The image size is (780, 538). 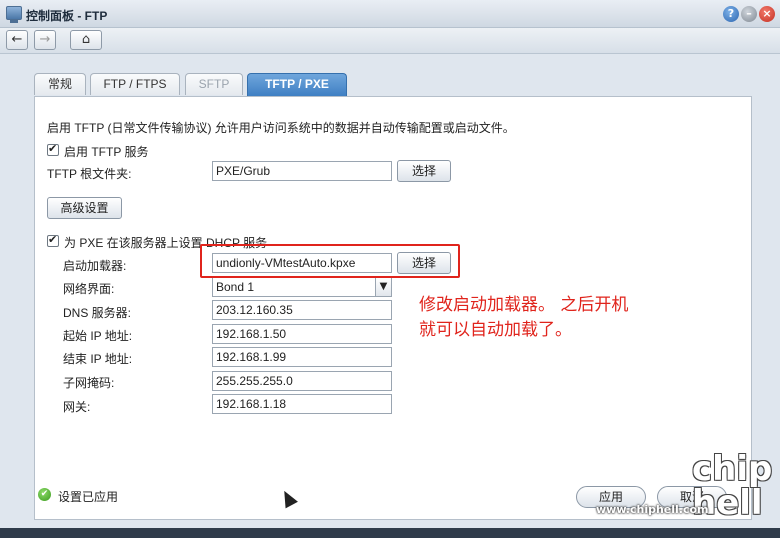 What do you see at coordinates (53, 149) in the screenshot?
I see `enable-tftp-checkbox` at bounding box center [53, 149].